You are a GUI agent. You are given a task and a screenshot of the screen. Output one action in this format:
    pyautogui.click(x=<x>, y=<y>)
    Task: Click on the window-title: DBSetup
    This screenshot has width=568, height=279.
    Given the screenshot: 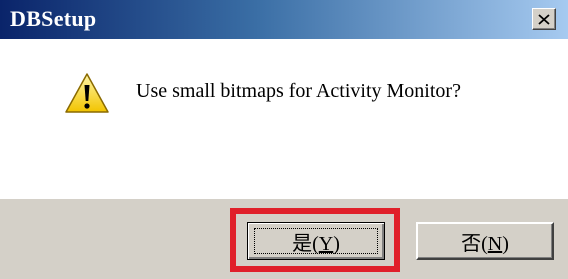 What is the action you would take?
    pyautogui.click(x=53, y=18)
    